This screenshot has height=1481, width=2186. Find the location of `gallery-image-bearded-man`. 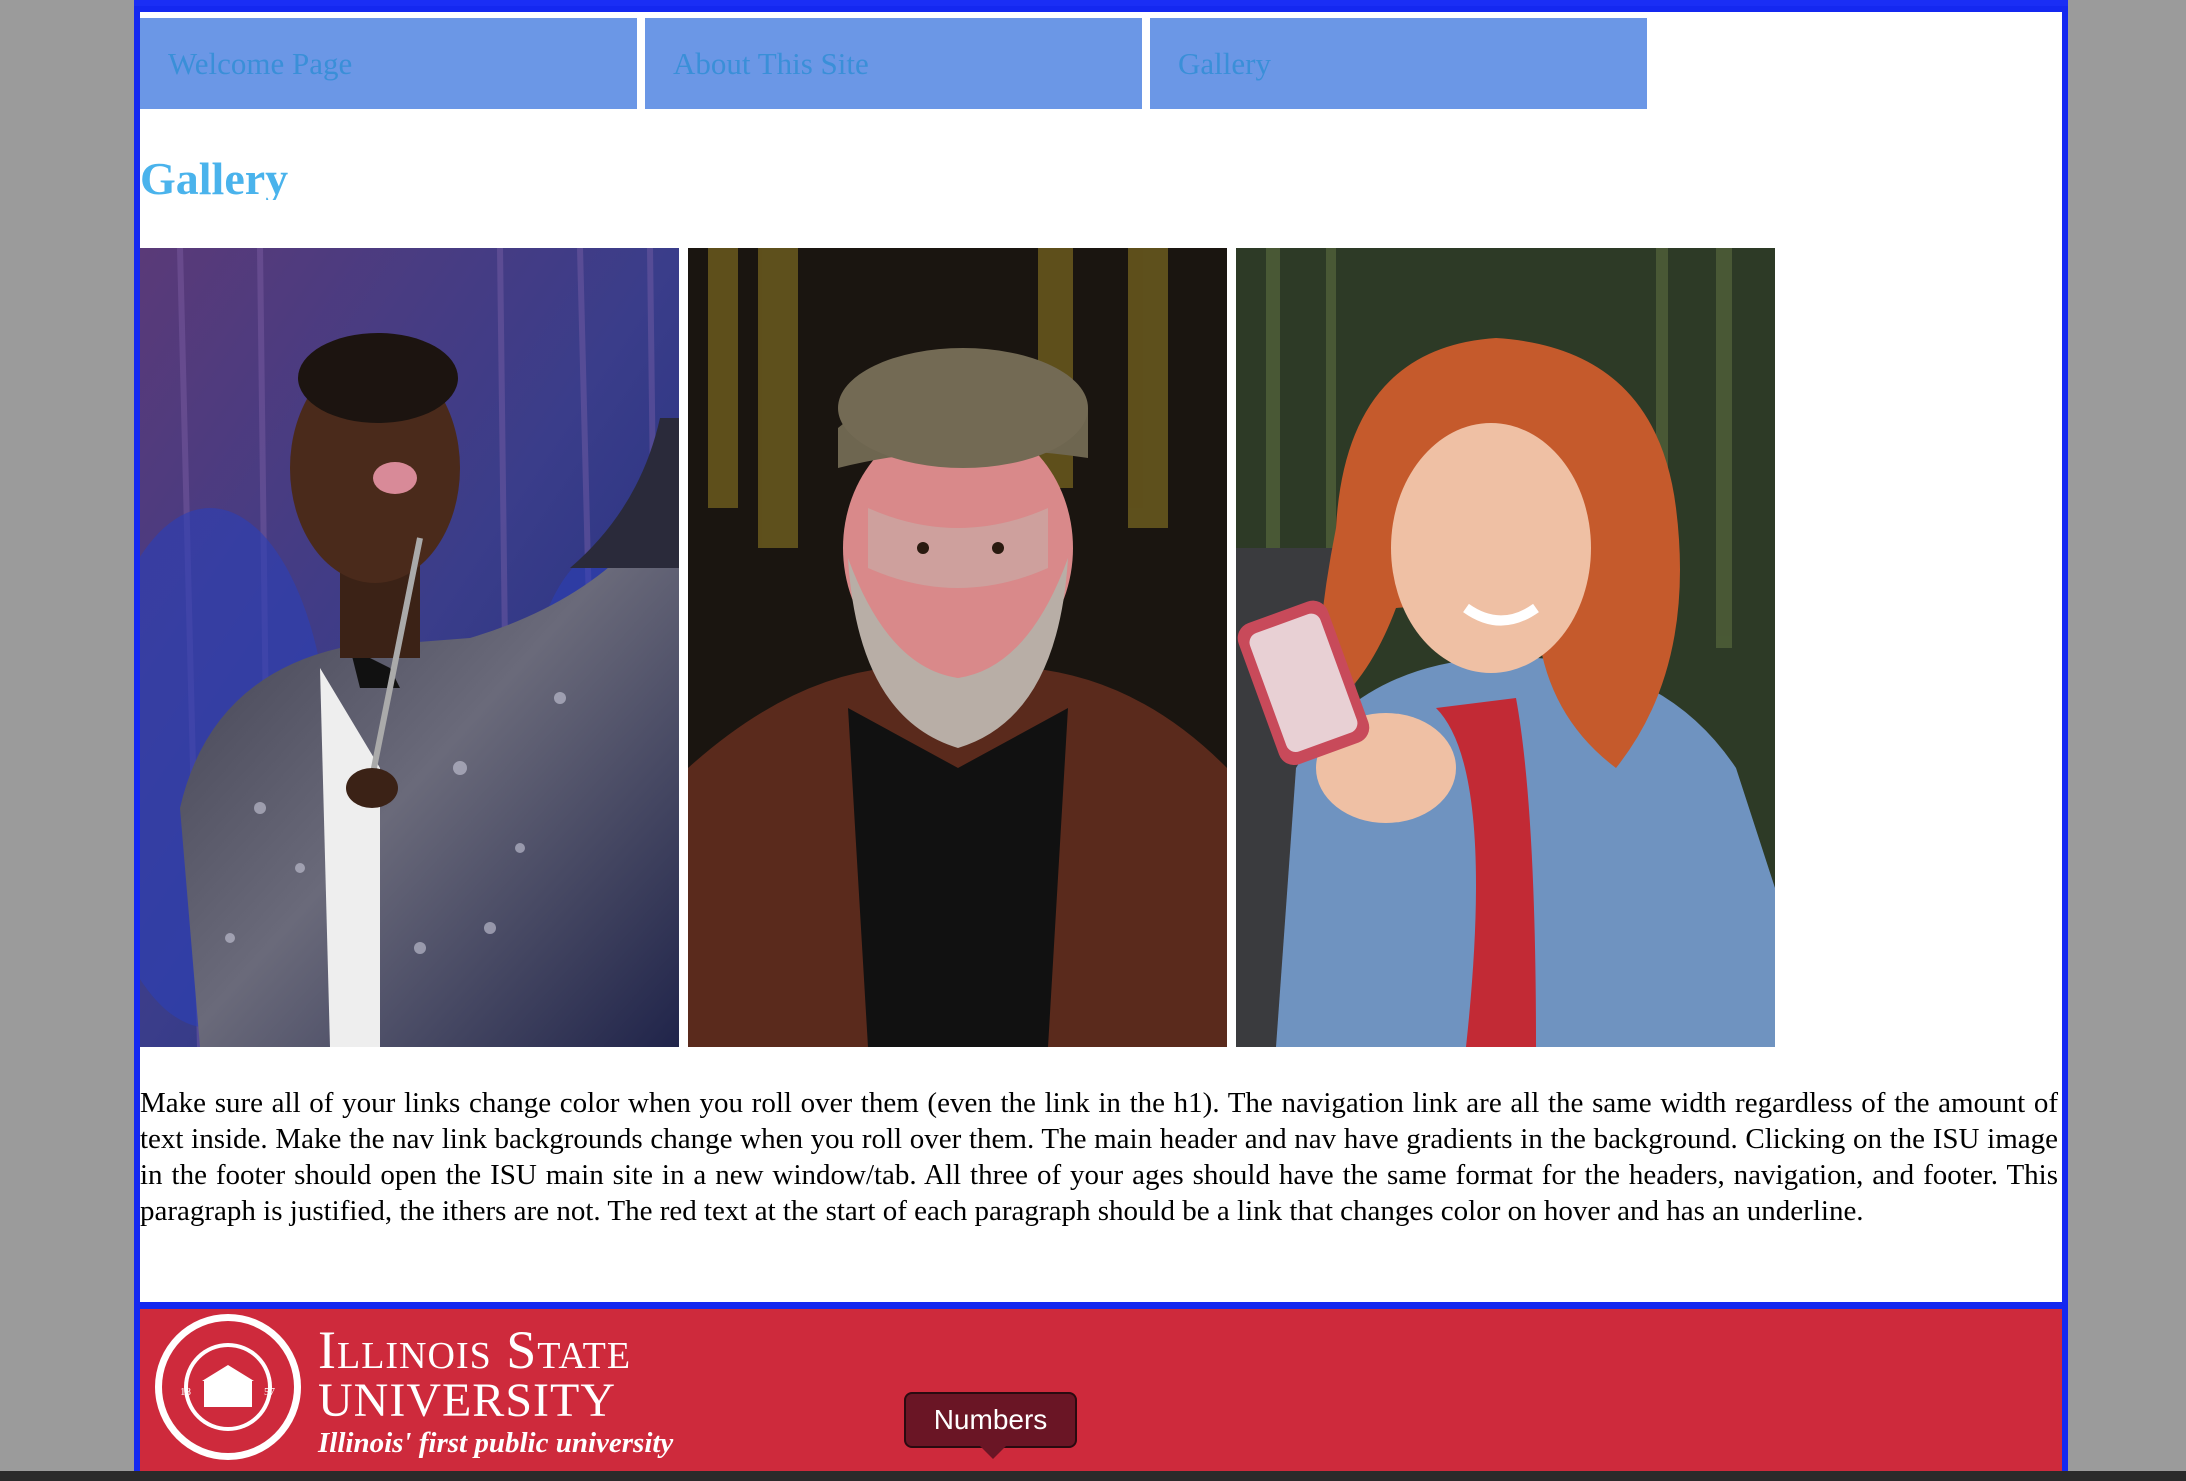

gallery-image-bearded-man is located at coordinates (957, 647).